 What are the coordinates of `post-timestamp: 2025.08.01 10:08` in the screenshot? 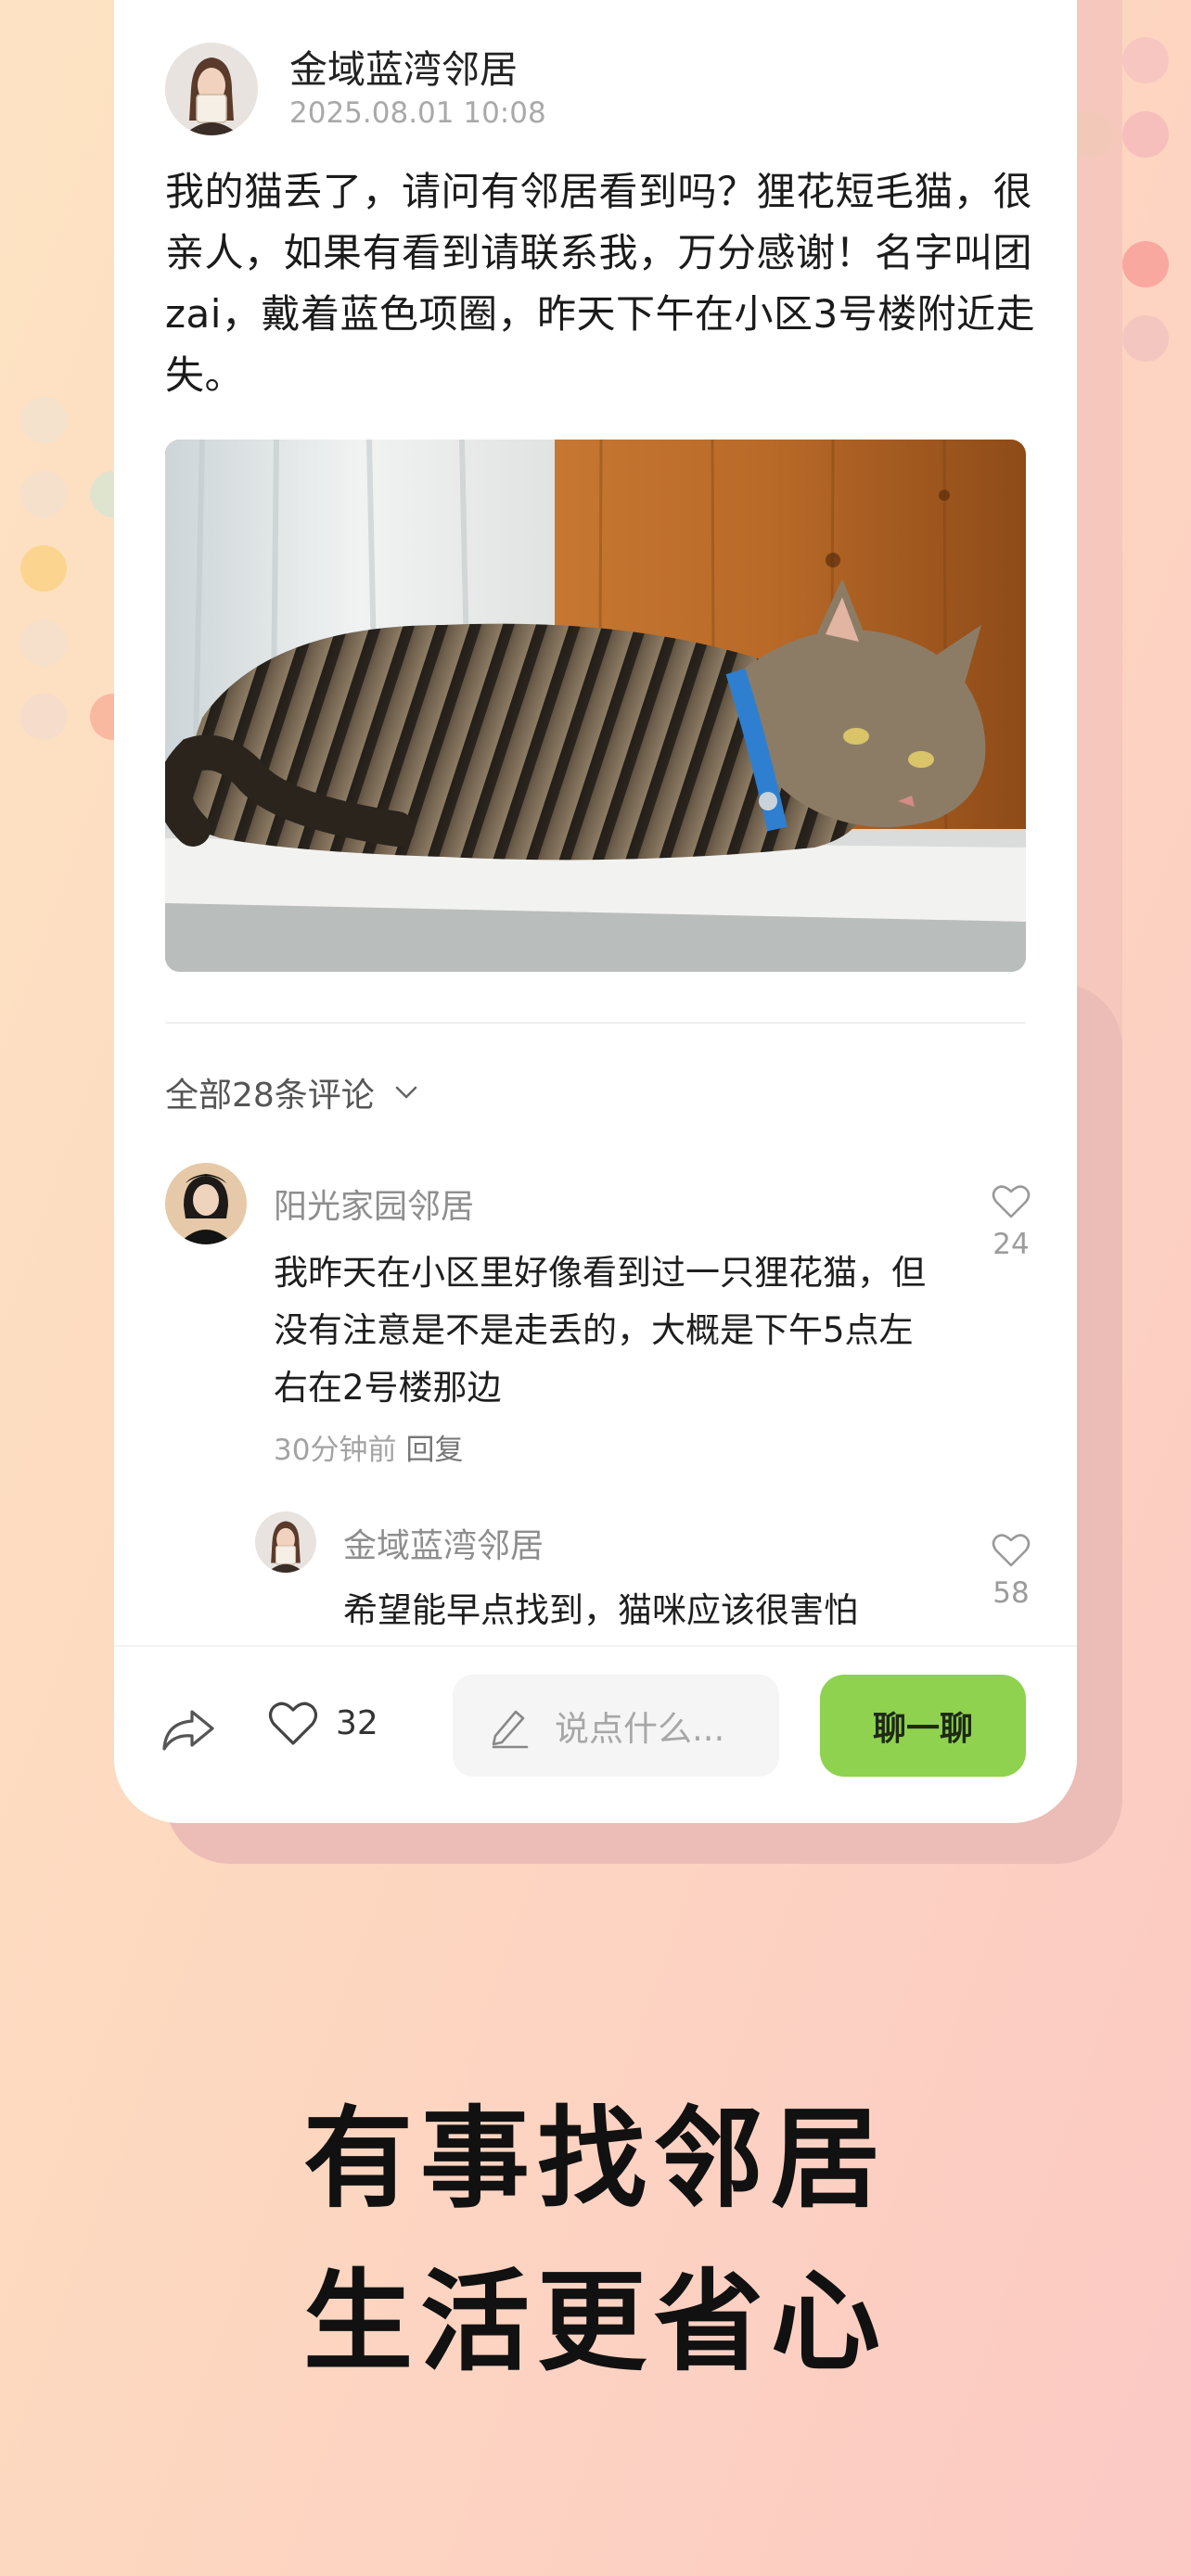 It's located at (417, 113).